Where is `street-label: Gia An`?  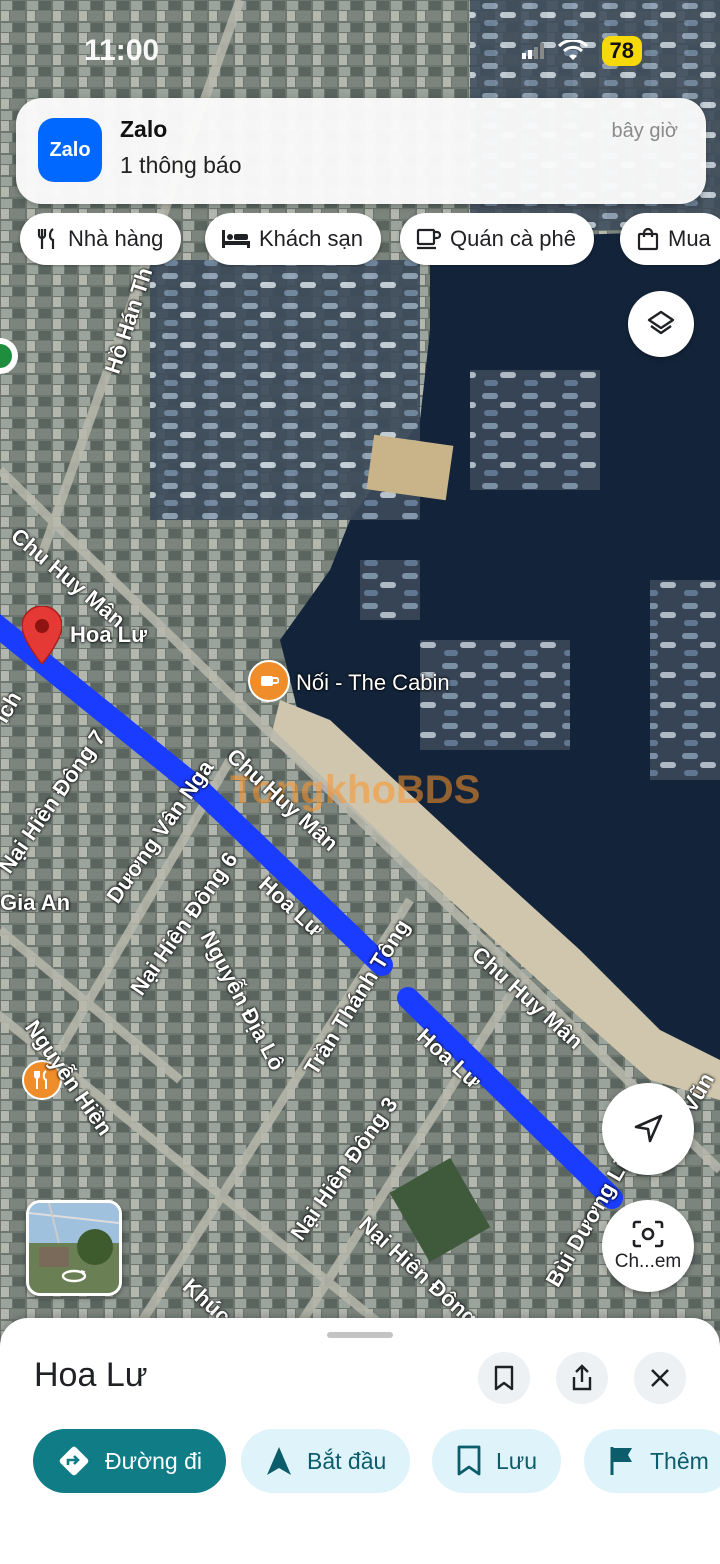 street-label: Gia An is located at coordinates (35, 902).